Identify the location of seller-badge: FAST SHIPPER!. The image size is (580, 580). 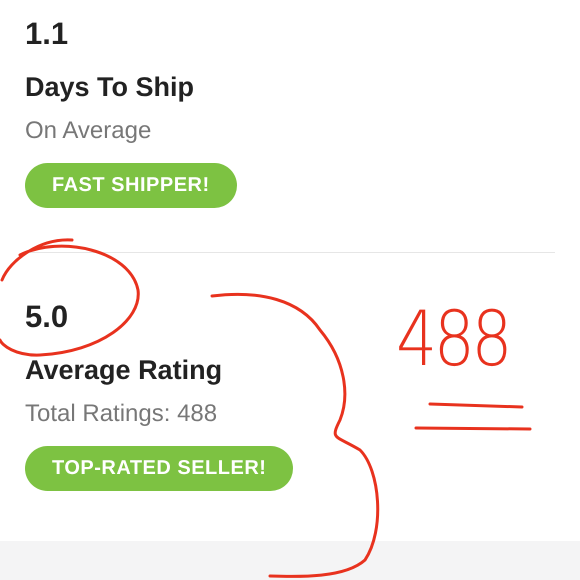
(131, 185).